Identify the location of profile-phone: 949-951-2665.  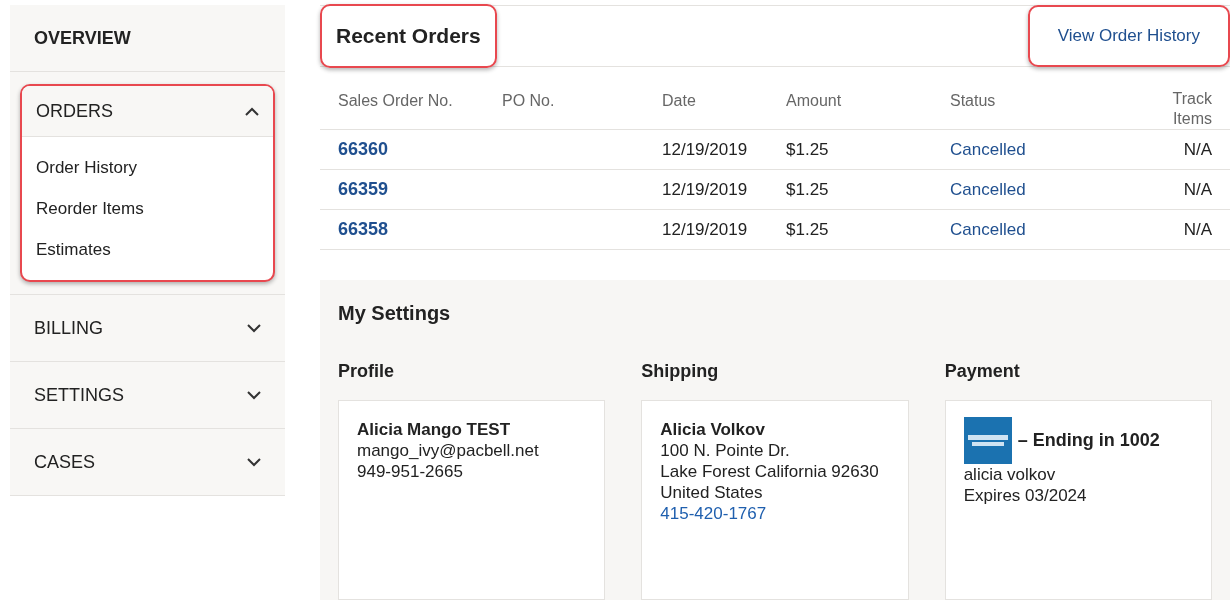
(410, 471).